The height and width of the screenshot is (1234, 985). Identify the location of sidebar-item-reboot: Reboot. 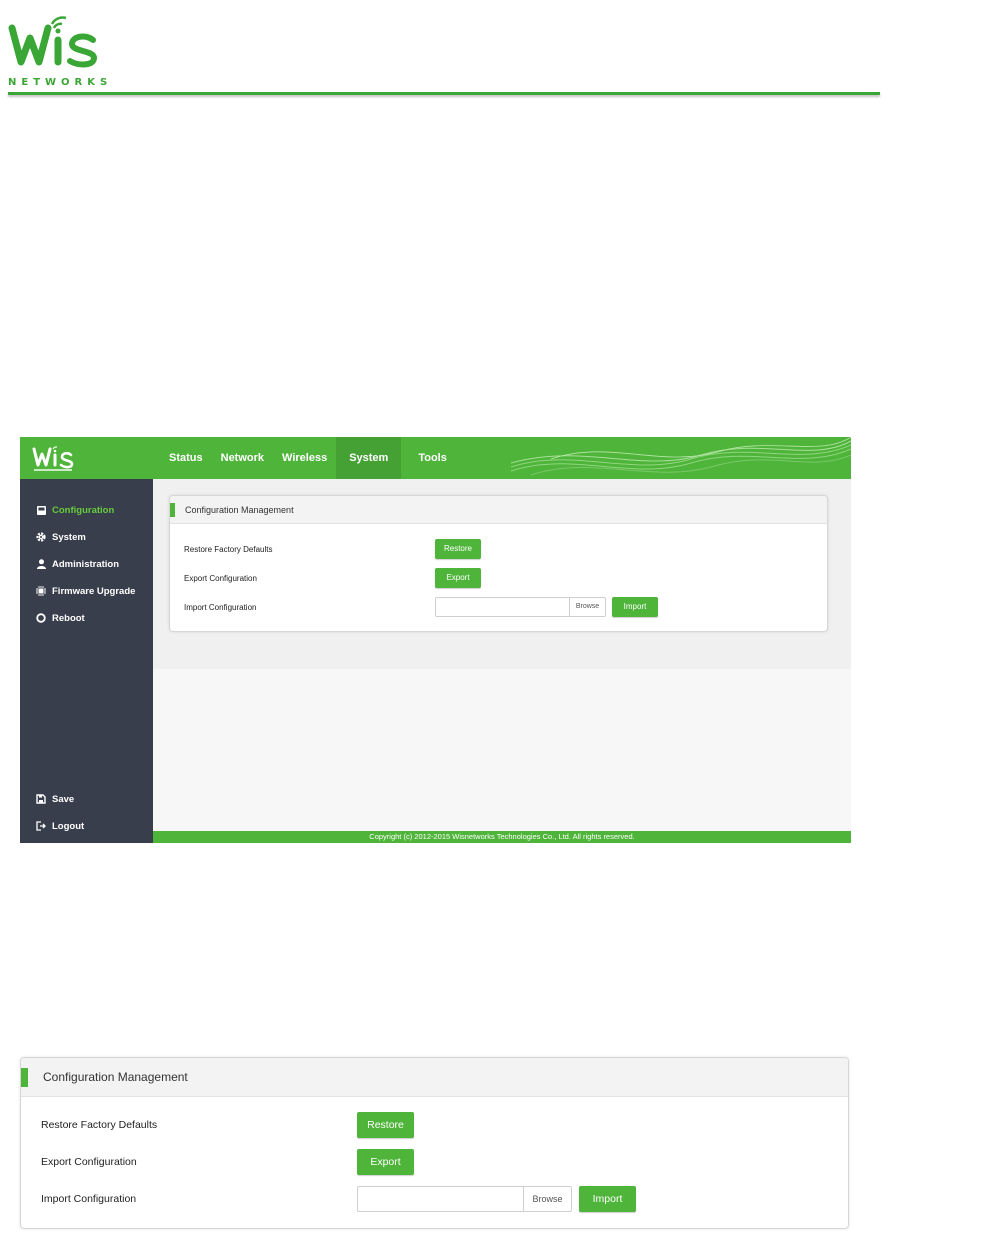
(60, 618).